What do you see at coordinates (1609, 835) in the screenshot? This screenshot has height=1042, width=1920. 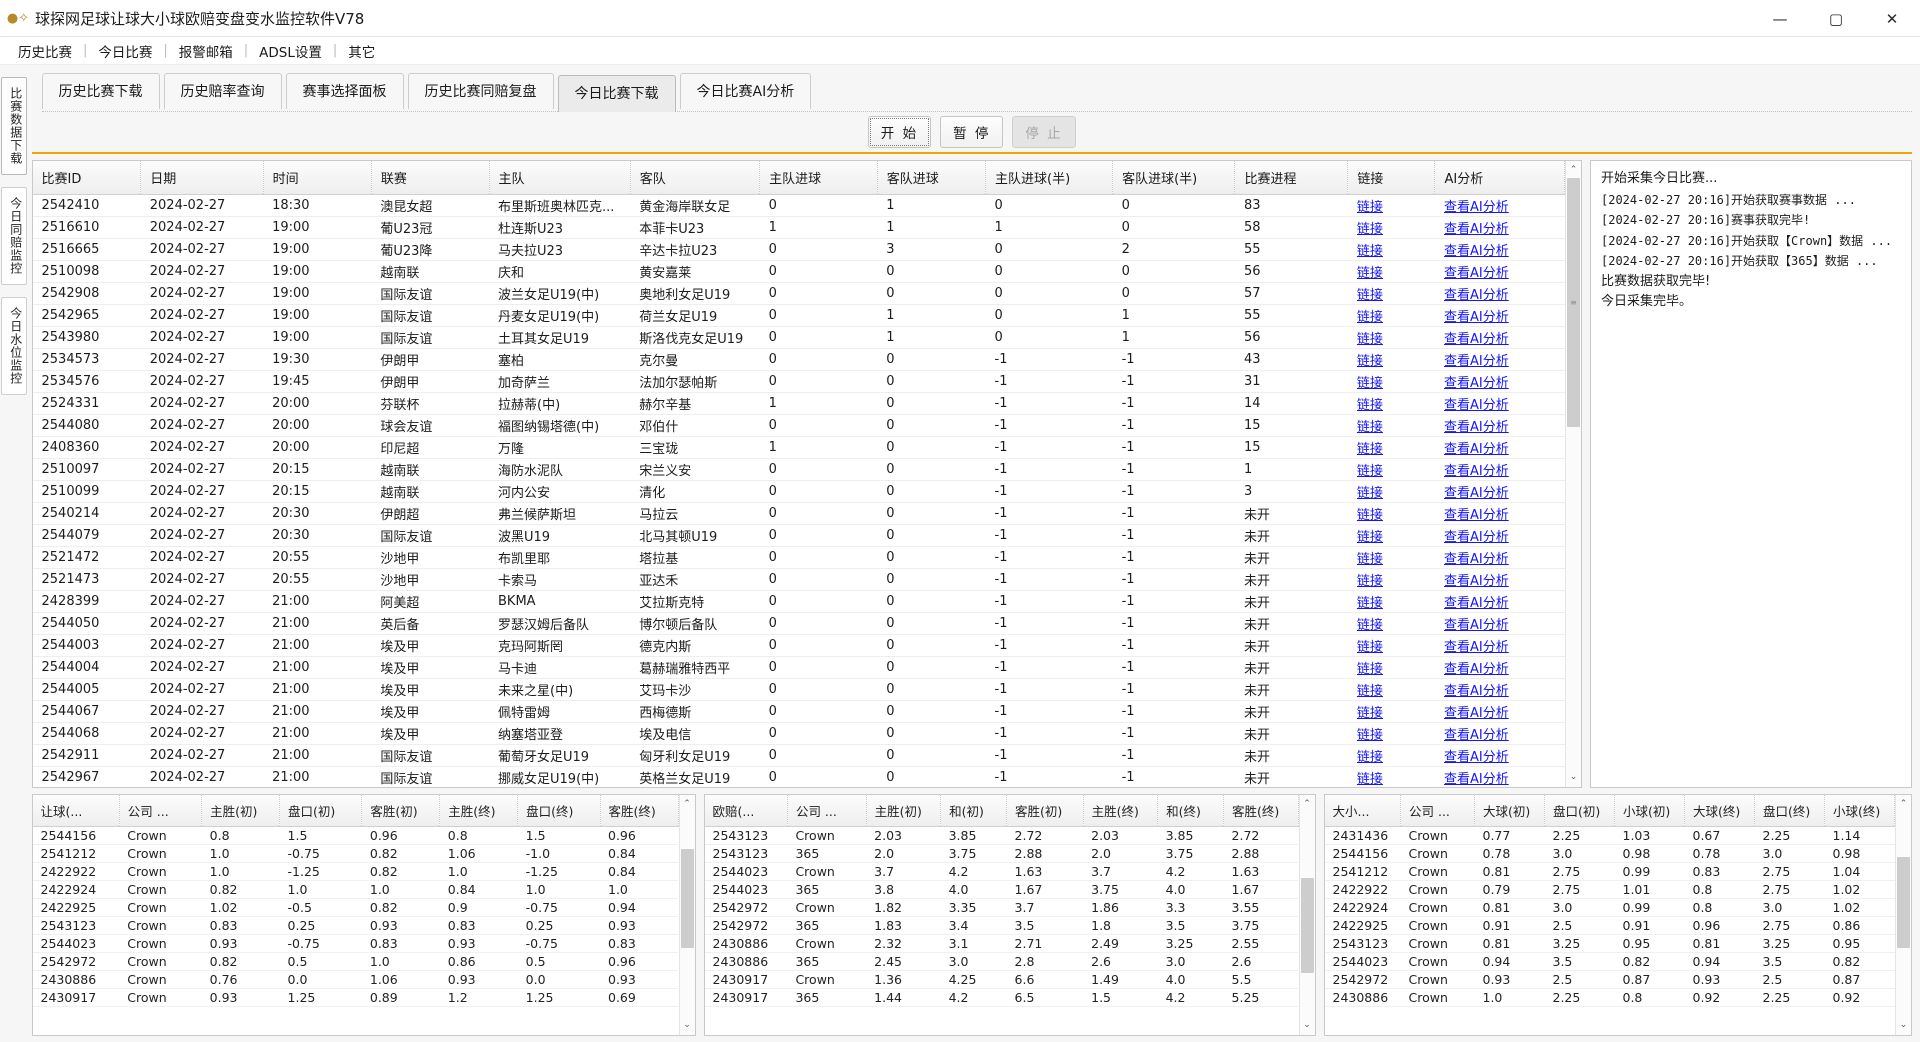 I see `over-under-row: 2431436 Crown 0.77 2.25 1.03 0.67 2.25 1.14` at bounding box center [1609, 835].